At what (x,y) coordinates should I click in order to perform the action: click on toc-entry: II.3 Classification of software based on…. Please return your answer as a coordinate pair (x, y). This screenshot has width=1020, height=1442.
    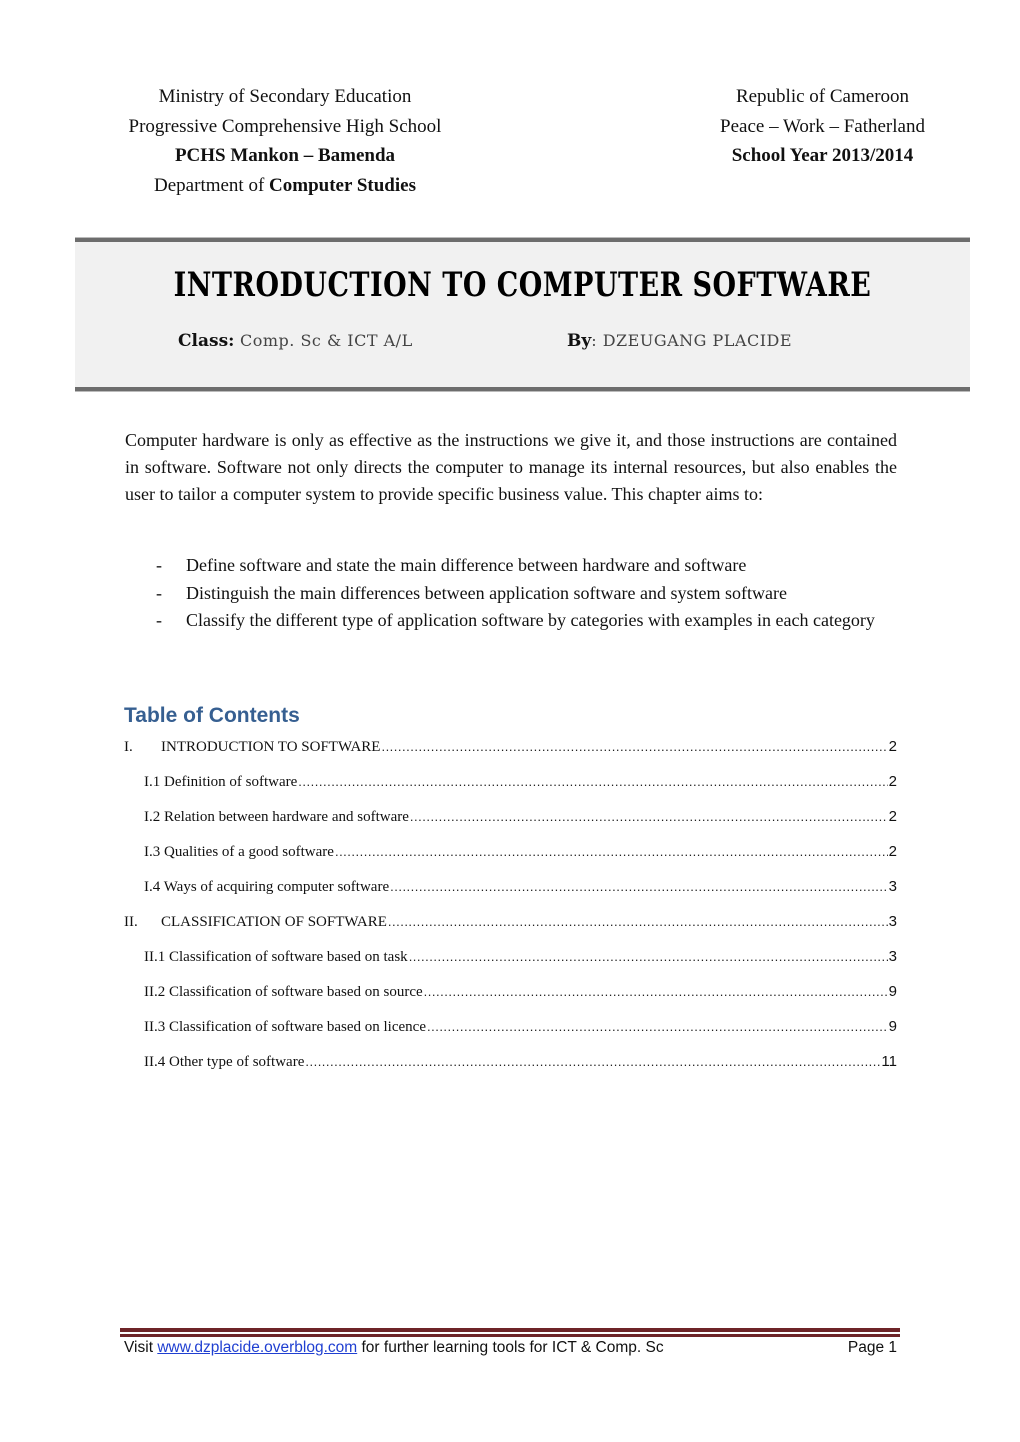
    Looking at the image, I should click on (510, 1033).